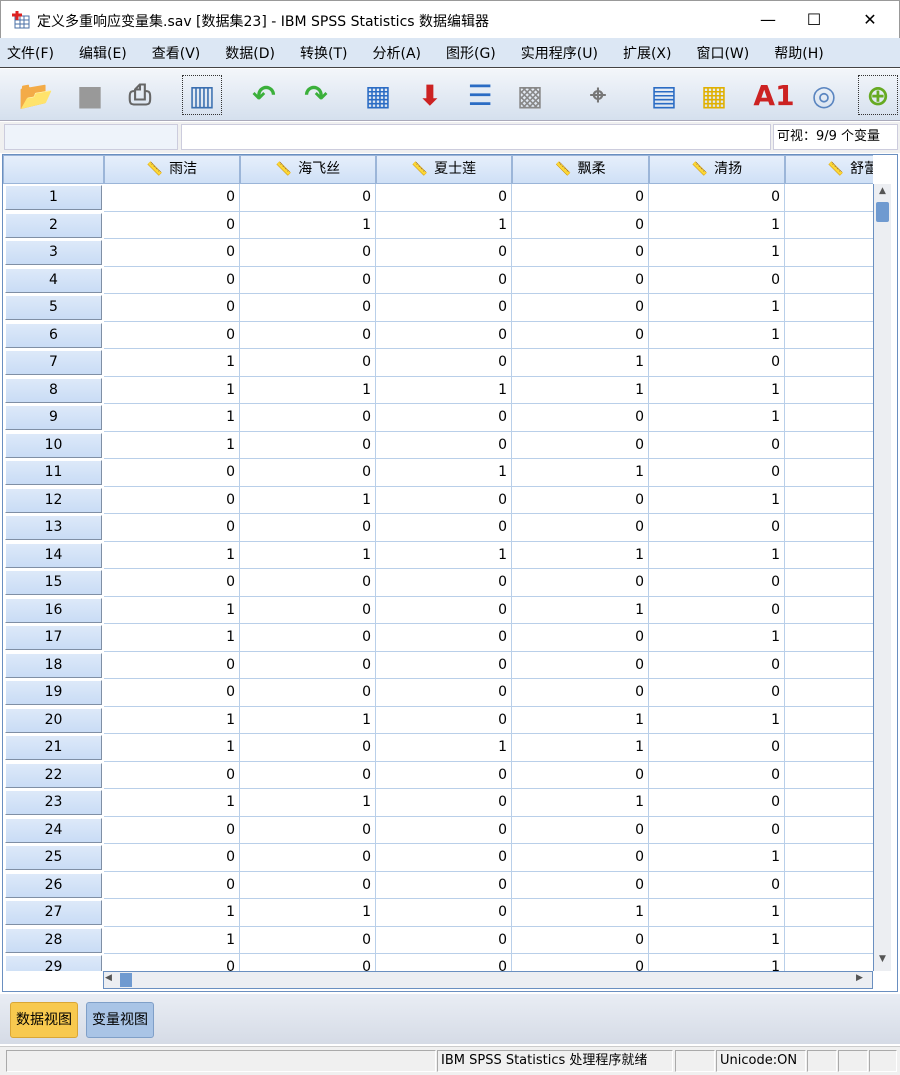  What do you see at coordinates (53, 665) in the screenshot?
I see `row-header: 18` at bounding box center [53, 665].